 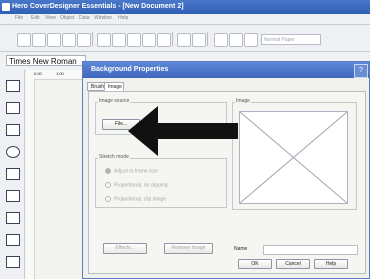 I want to click on menu-window: Window, so click(x=103, y=18).